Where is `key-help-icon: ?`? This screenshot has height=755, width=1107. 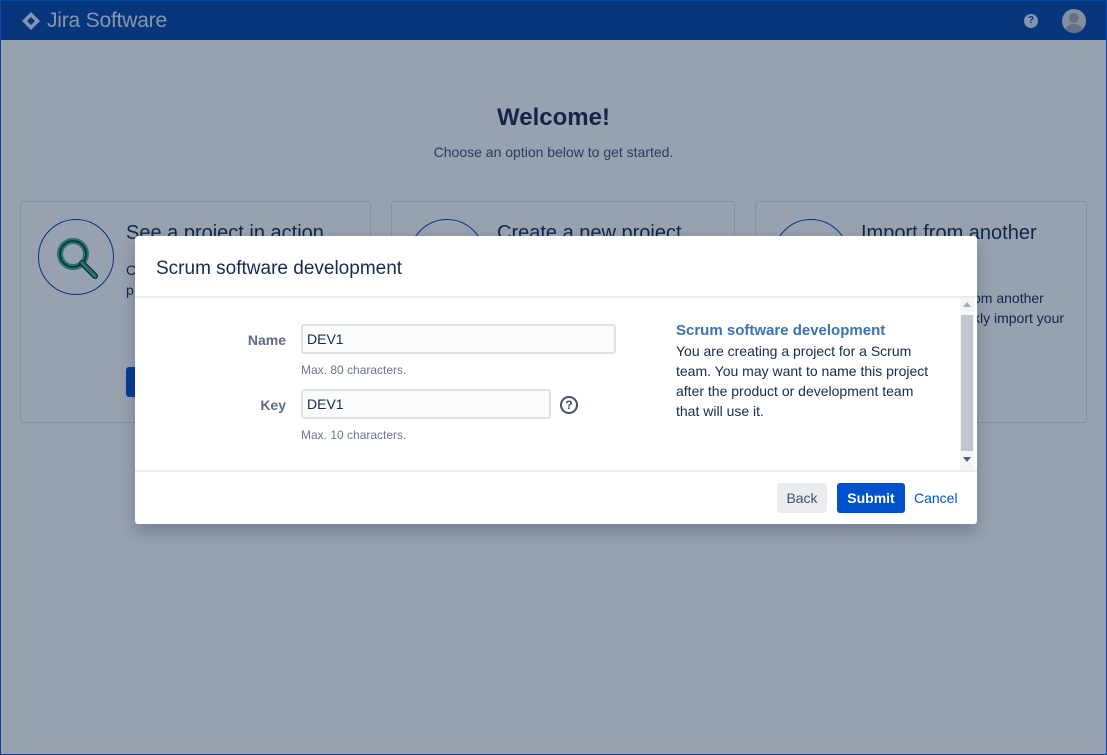
key-help-icon: ? is located at coordinates (569, 405).